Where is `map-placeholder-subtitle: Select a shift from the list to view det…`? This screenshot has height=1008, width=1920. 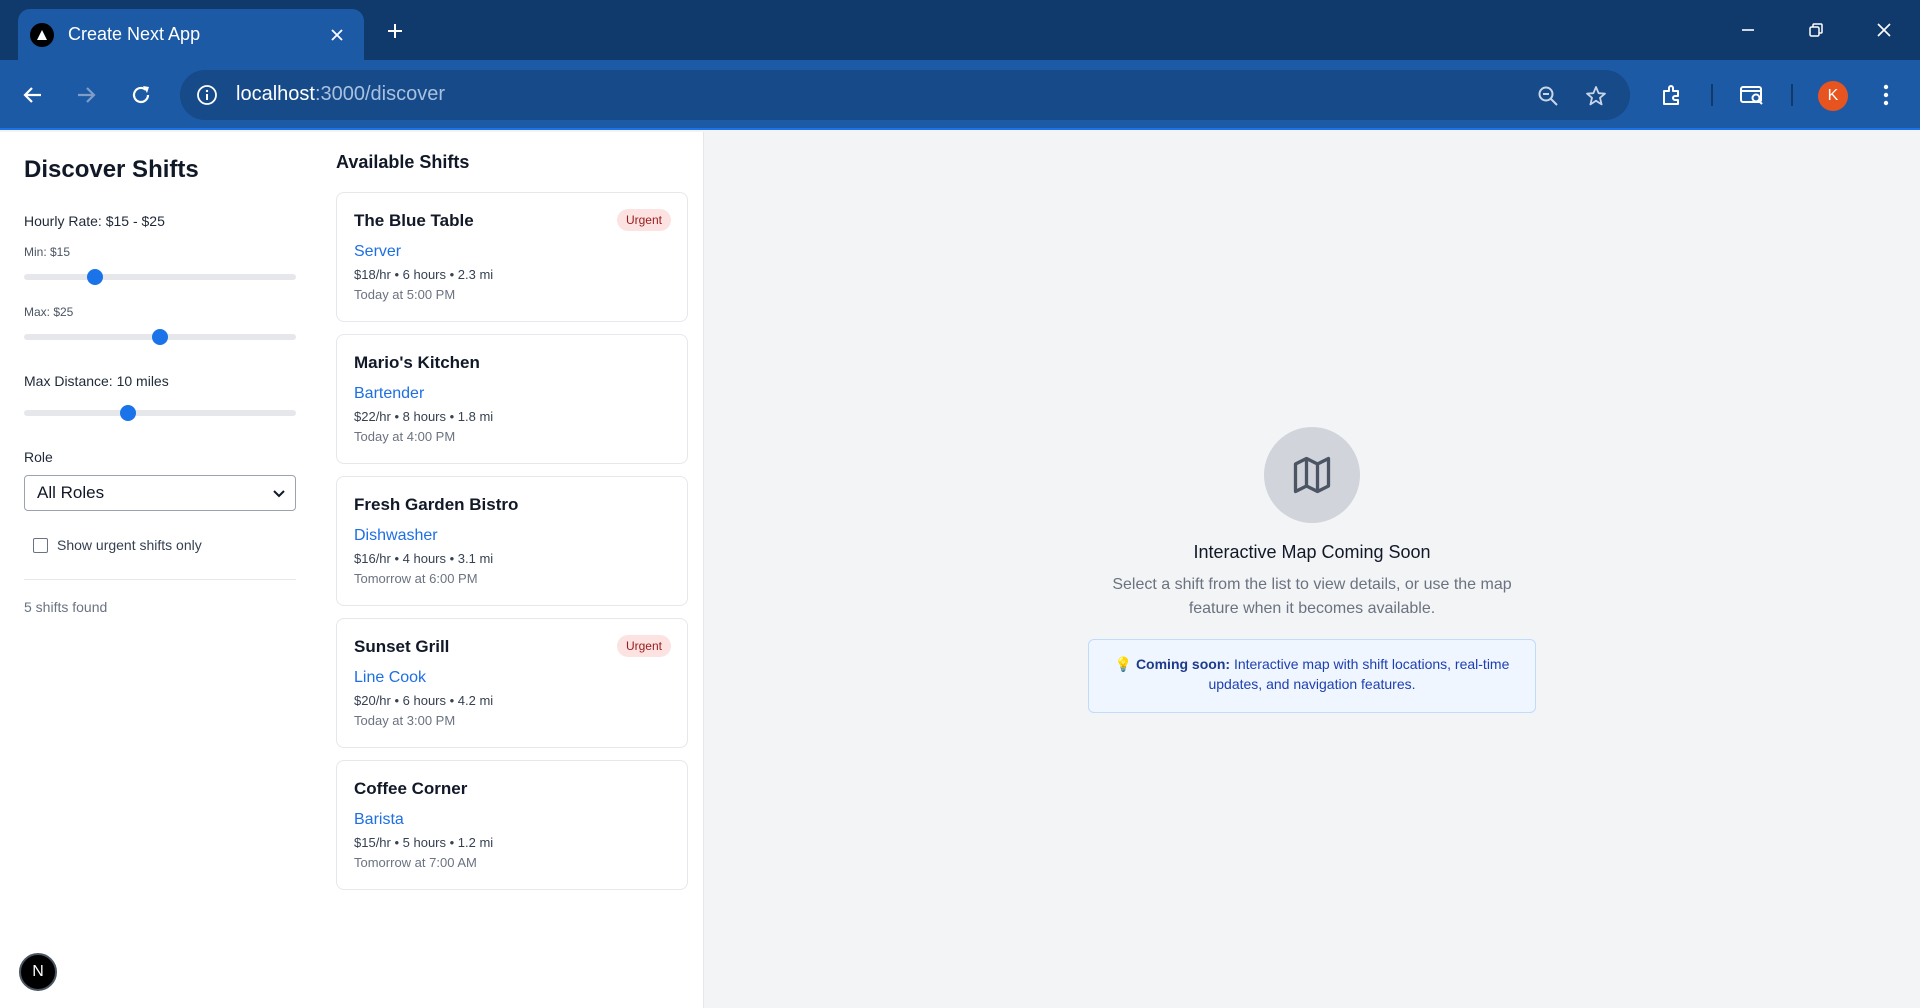 map-placeholder-subtitle: Select a shift from the list to view det… is located at coordinates (1312, 596).